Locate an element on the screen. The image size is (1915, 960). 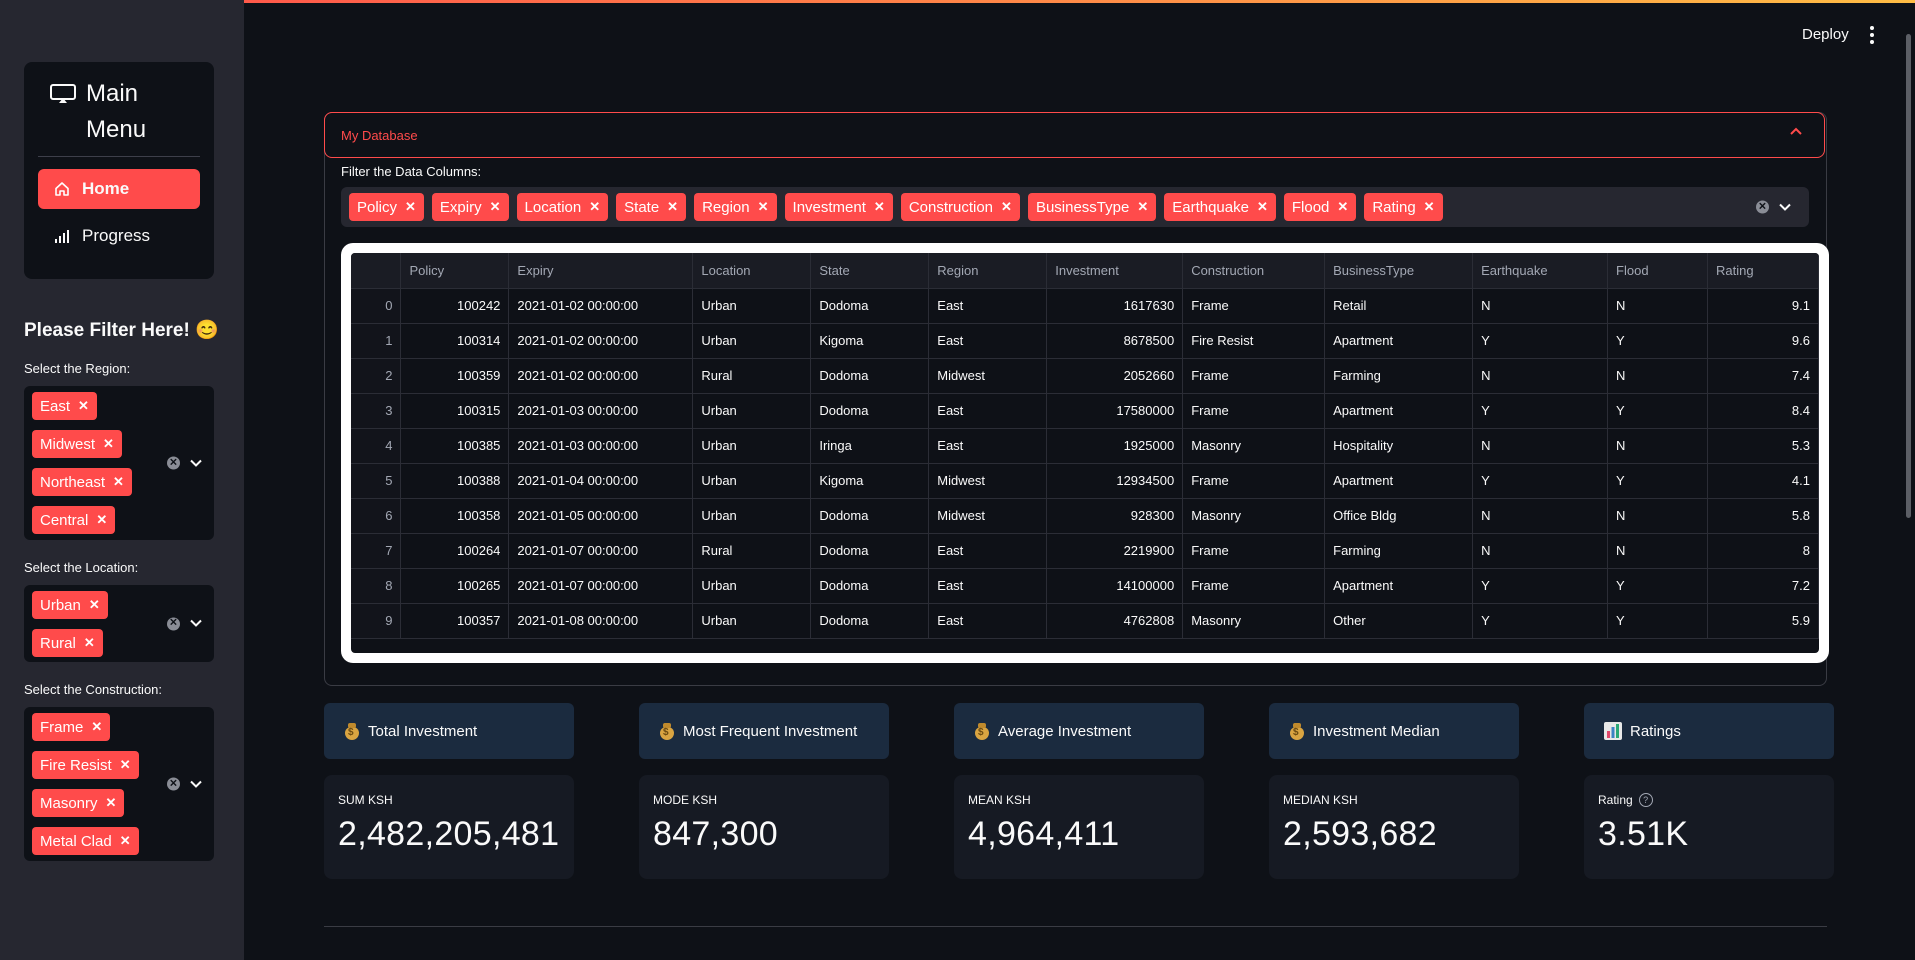
table-cell: 2021-01-05 00:00:00 is located at coordinates (601, 516).